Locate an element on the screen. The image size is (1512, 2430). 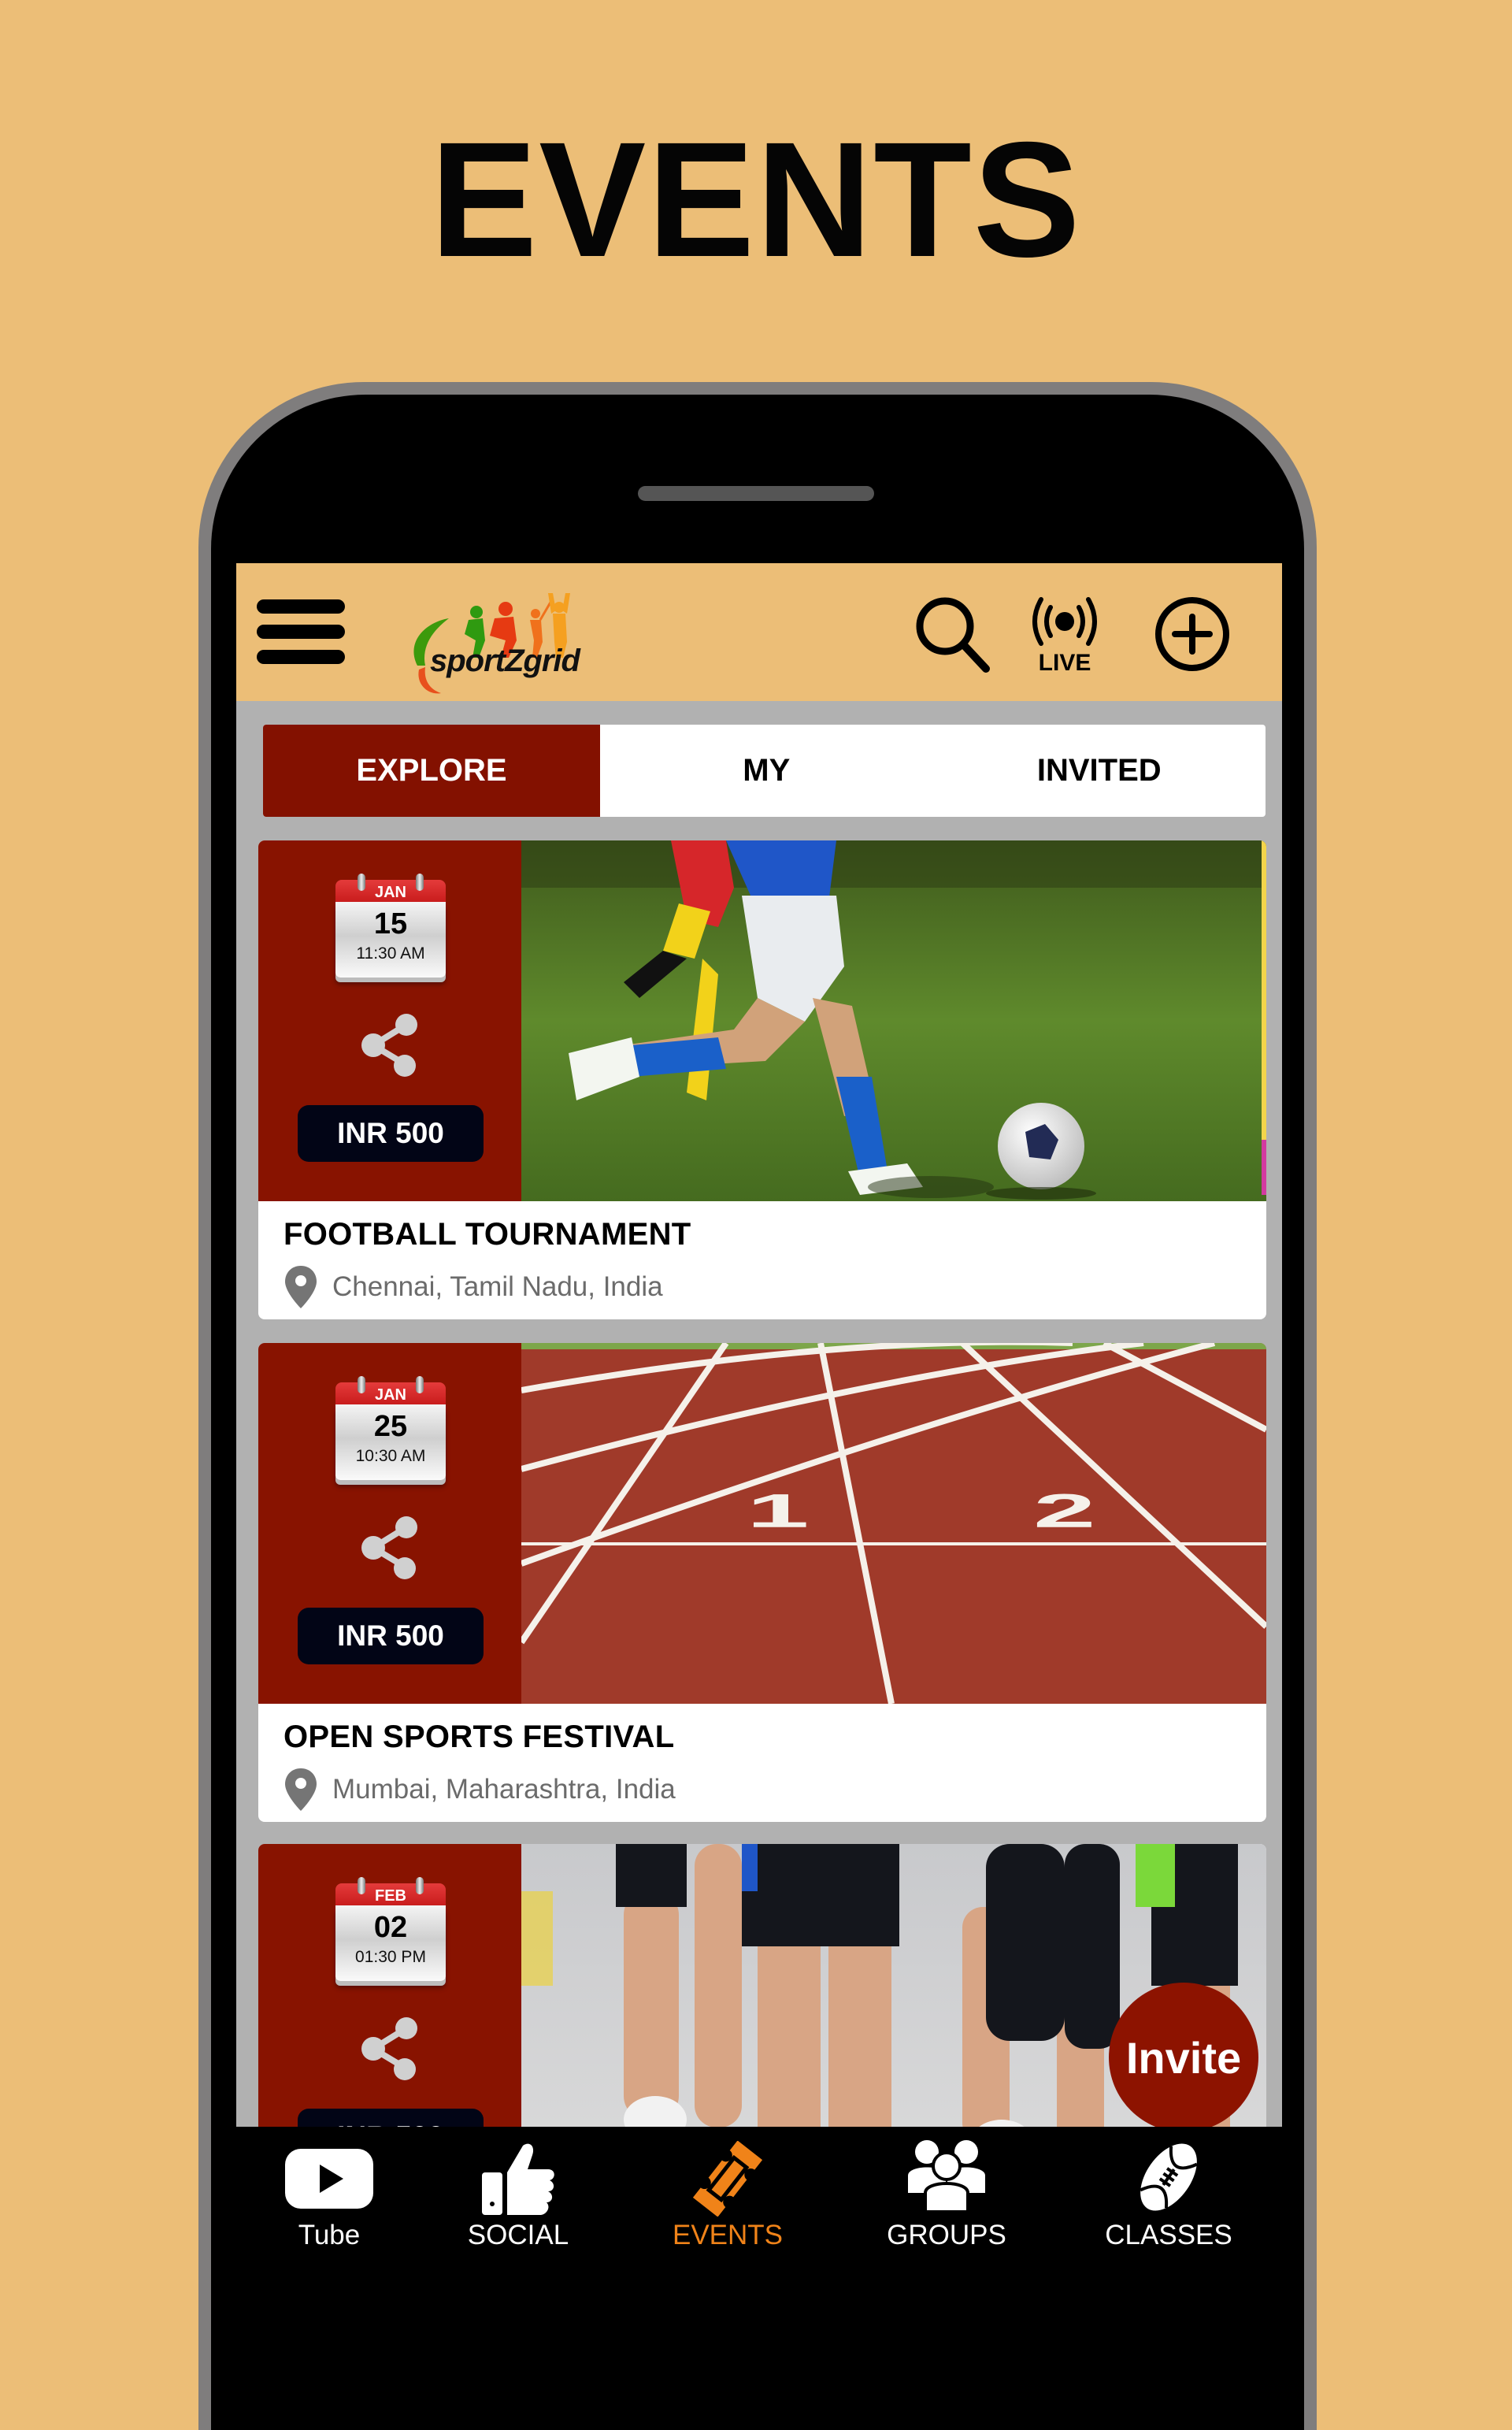
search-icon is located at coordinates (953, 634).